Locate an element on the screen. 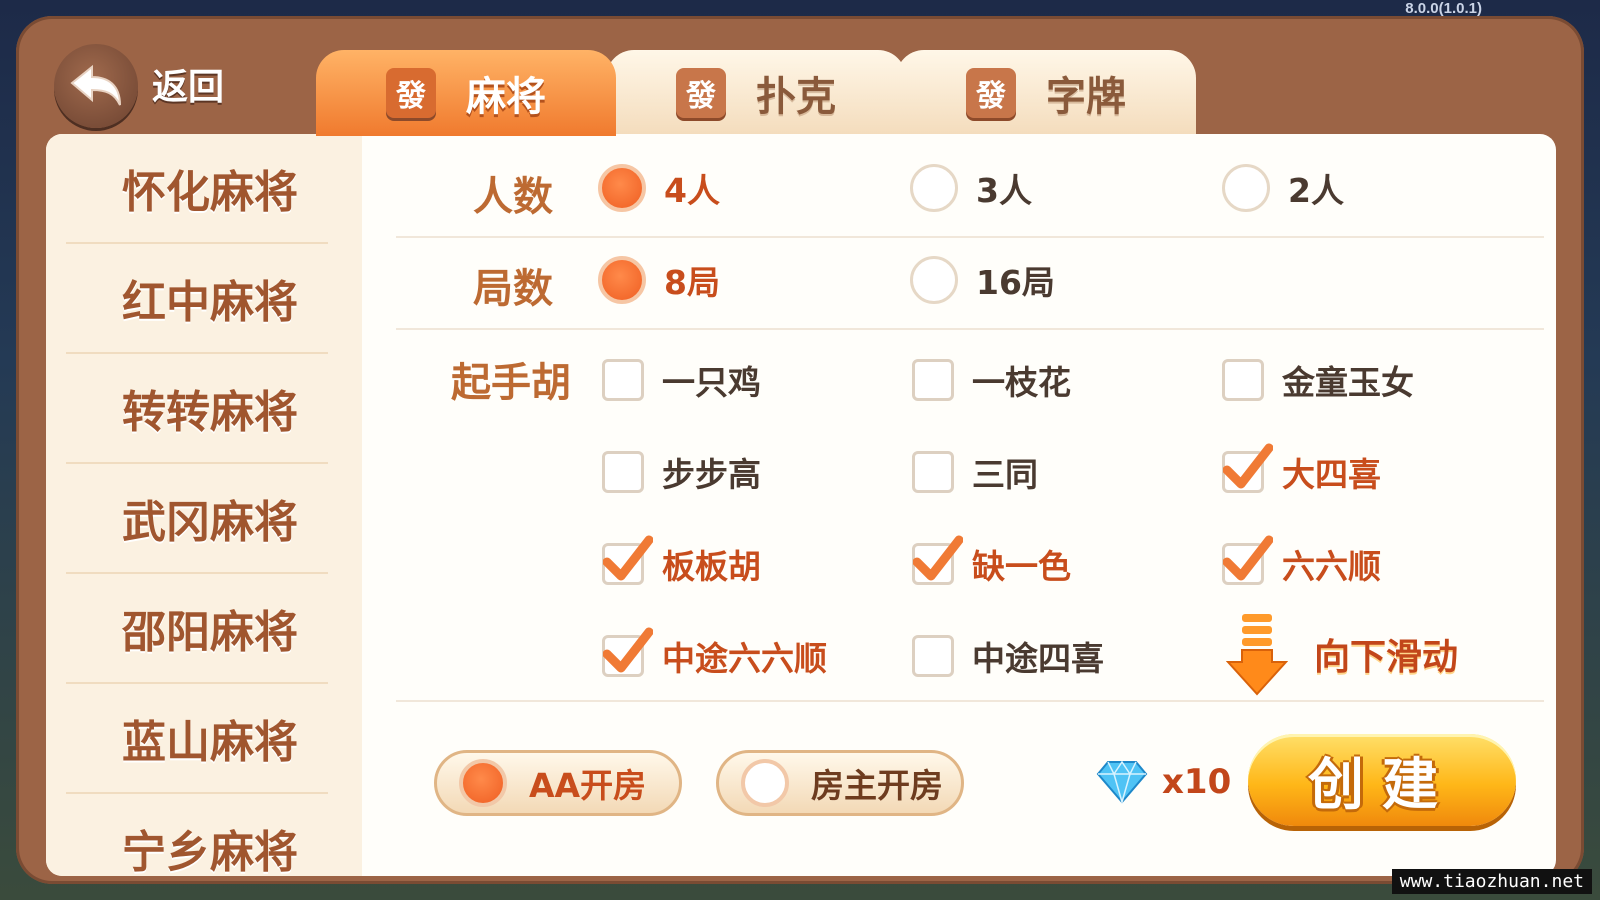 Image resolution: width=1600 pixels, height=900 pixels. hu-option-santong: 三同 is located at coordinates (975, 472).